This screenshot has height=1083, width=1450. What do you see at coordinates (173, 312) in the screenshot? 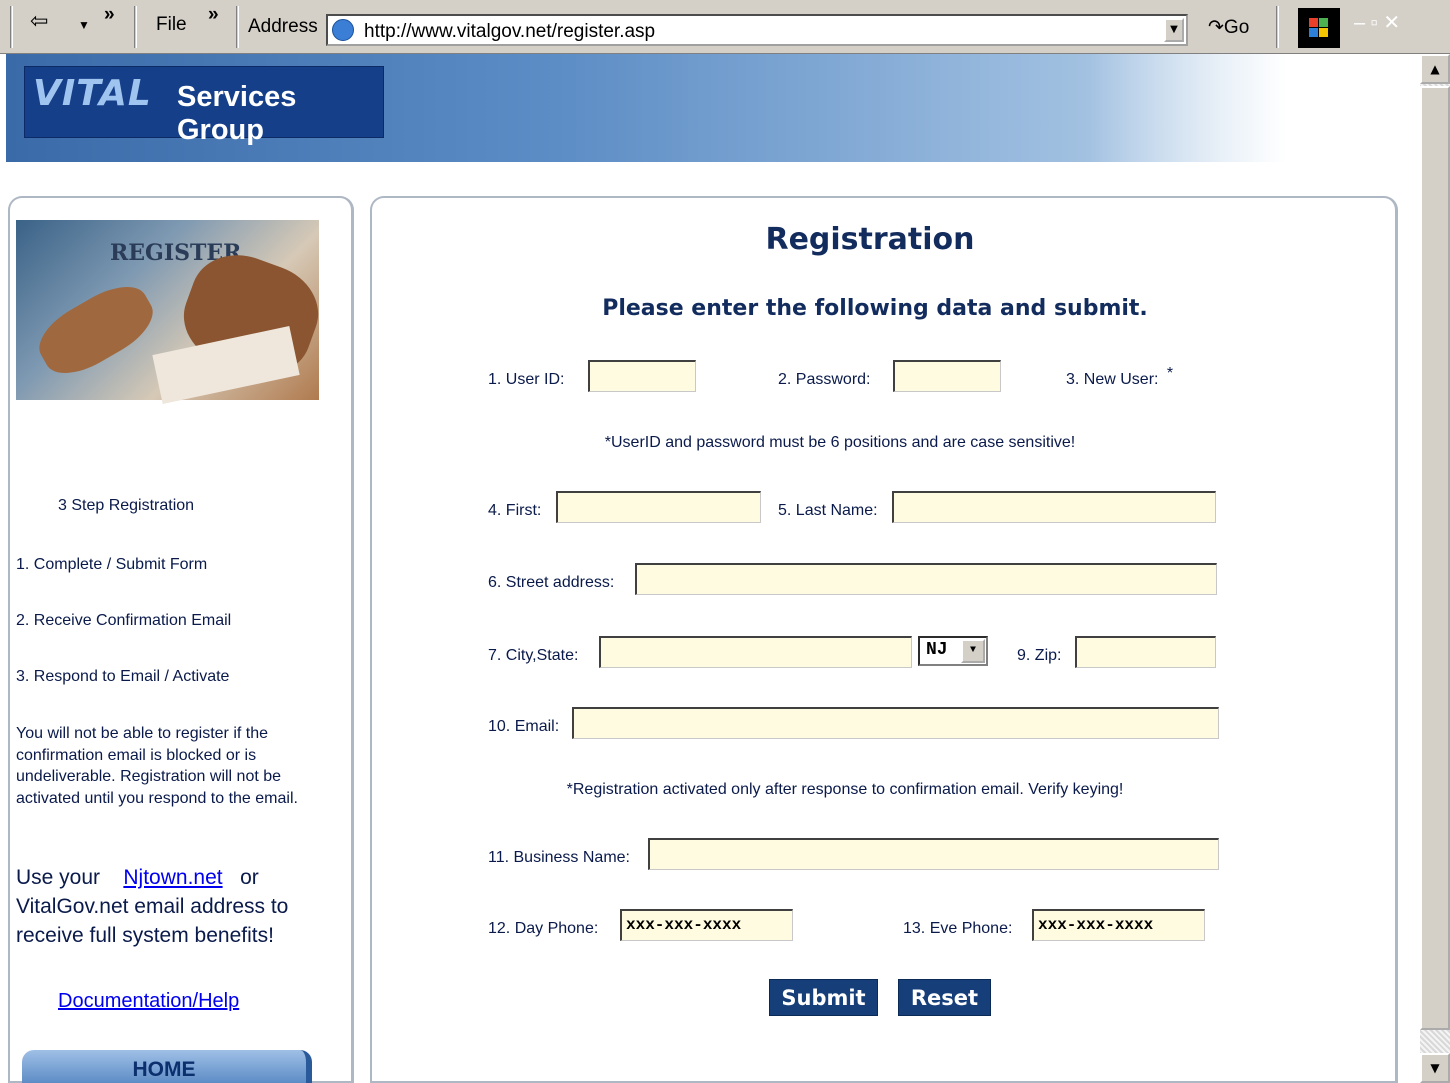
I see `register-image: REGISTER` at bounding box center [173, 312].